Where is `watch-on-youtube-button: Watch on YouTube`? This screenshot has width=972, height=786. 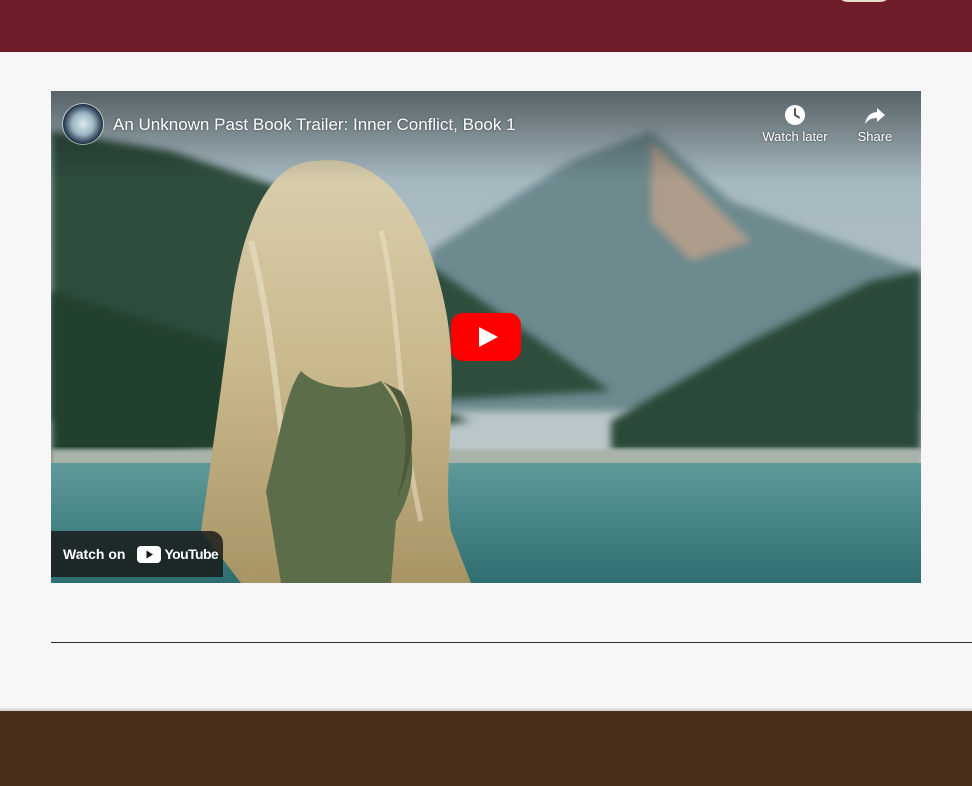 watch-on-youtube-button: Watch on YouTube is located at coordinates (137, 554).